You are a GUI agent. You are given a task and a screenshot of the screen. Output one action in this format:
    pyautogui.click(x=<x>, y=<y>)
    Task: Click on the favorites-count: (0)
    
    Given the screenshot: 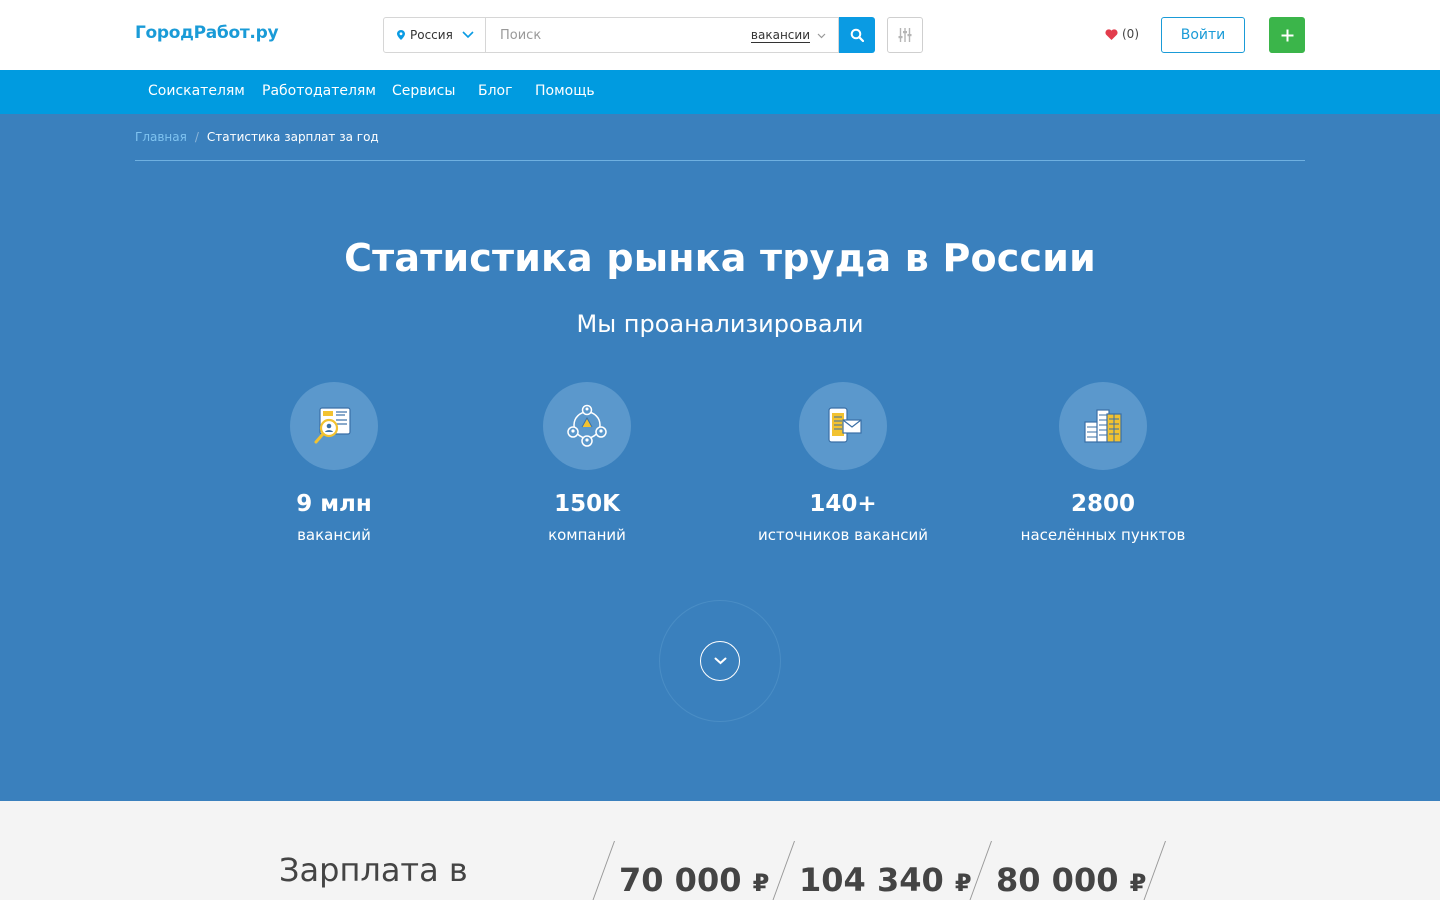 What is the action you would take?
    pyautogui.click(x=1130, y=34)
    